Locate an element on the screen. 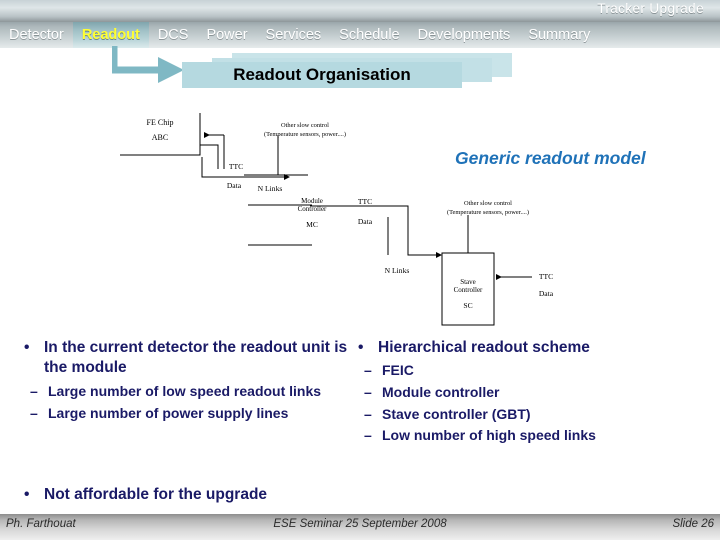  nav-tab-schedule: Schedule is located at coordinates (369, 35).